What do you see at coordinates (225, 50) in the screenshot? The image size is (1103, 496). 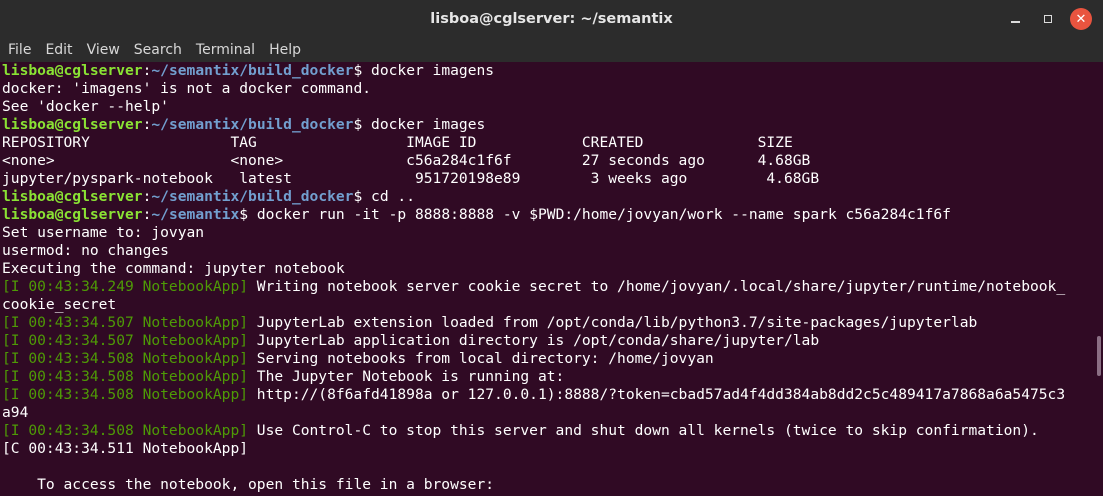 I see `menu-terminal: Terminal` at bounding box center [225, 50].